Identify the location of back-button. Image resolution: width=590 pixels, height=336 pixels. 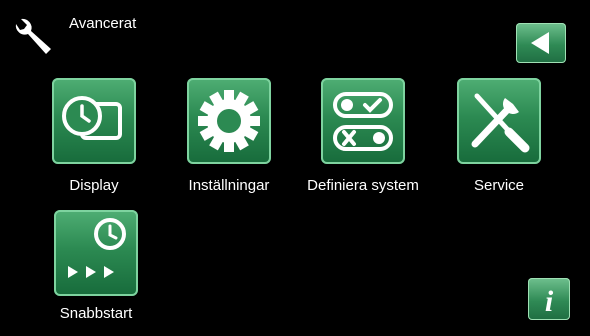
(541, 43).